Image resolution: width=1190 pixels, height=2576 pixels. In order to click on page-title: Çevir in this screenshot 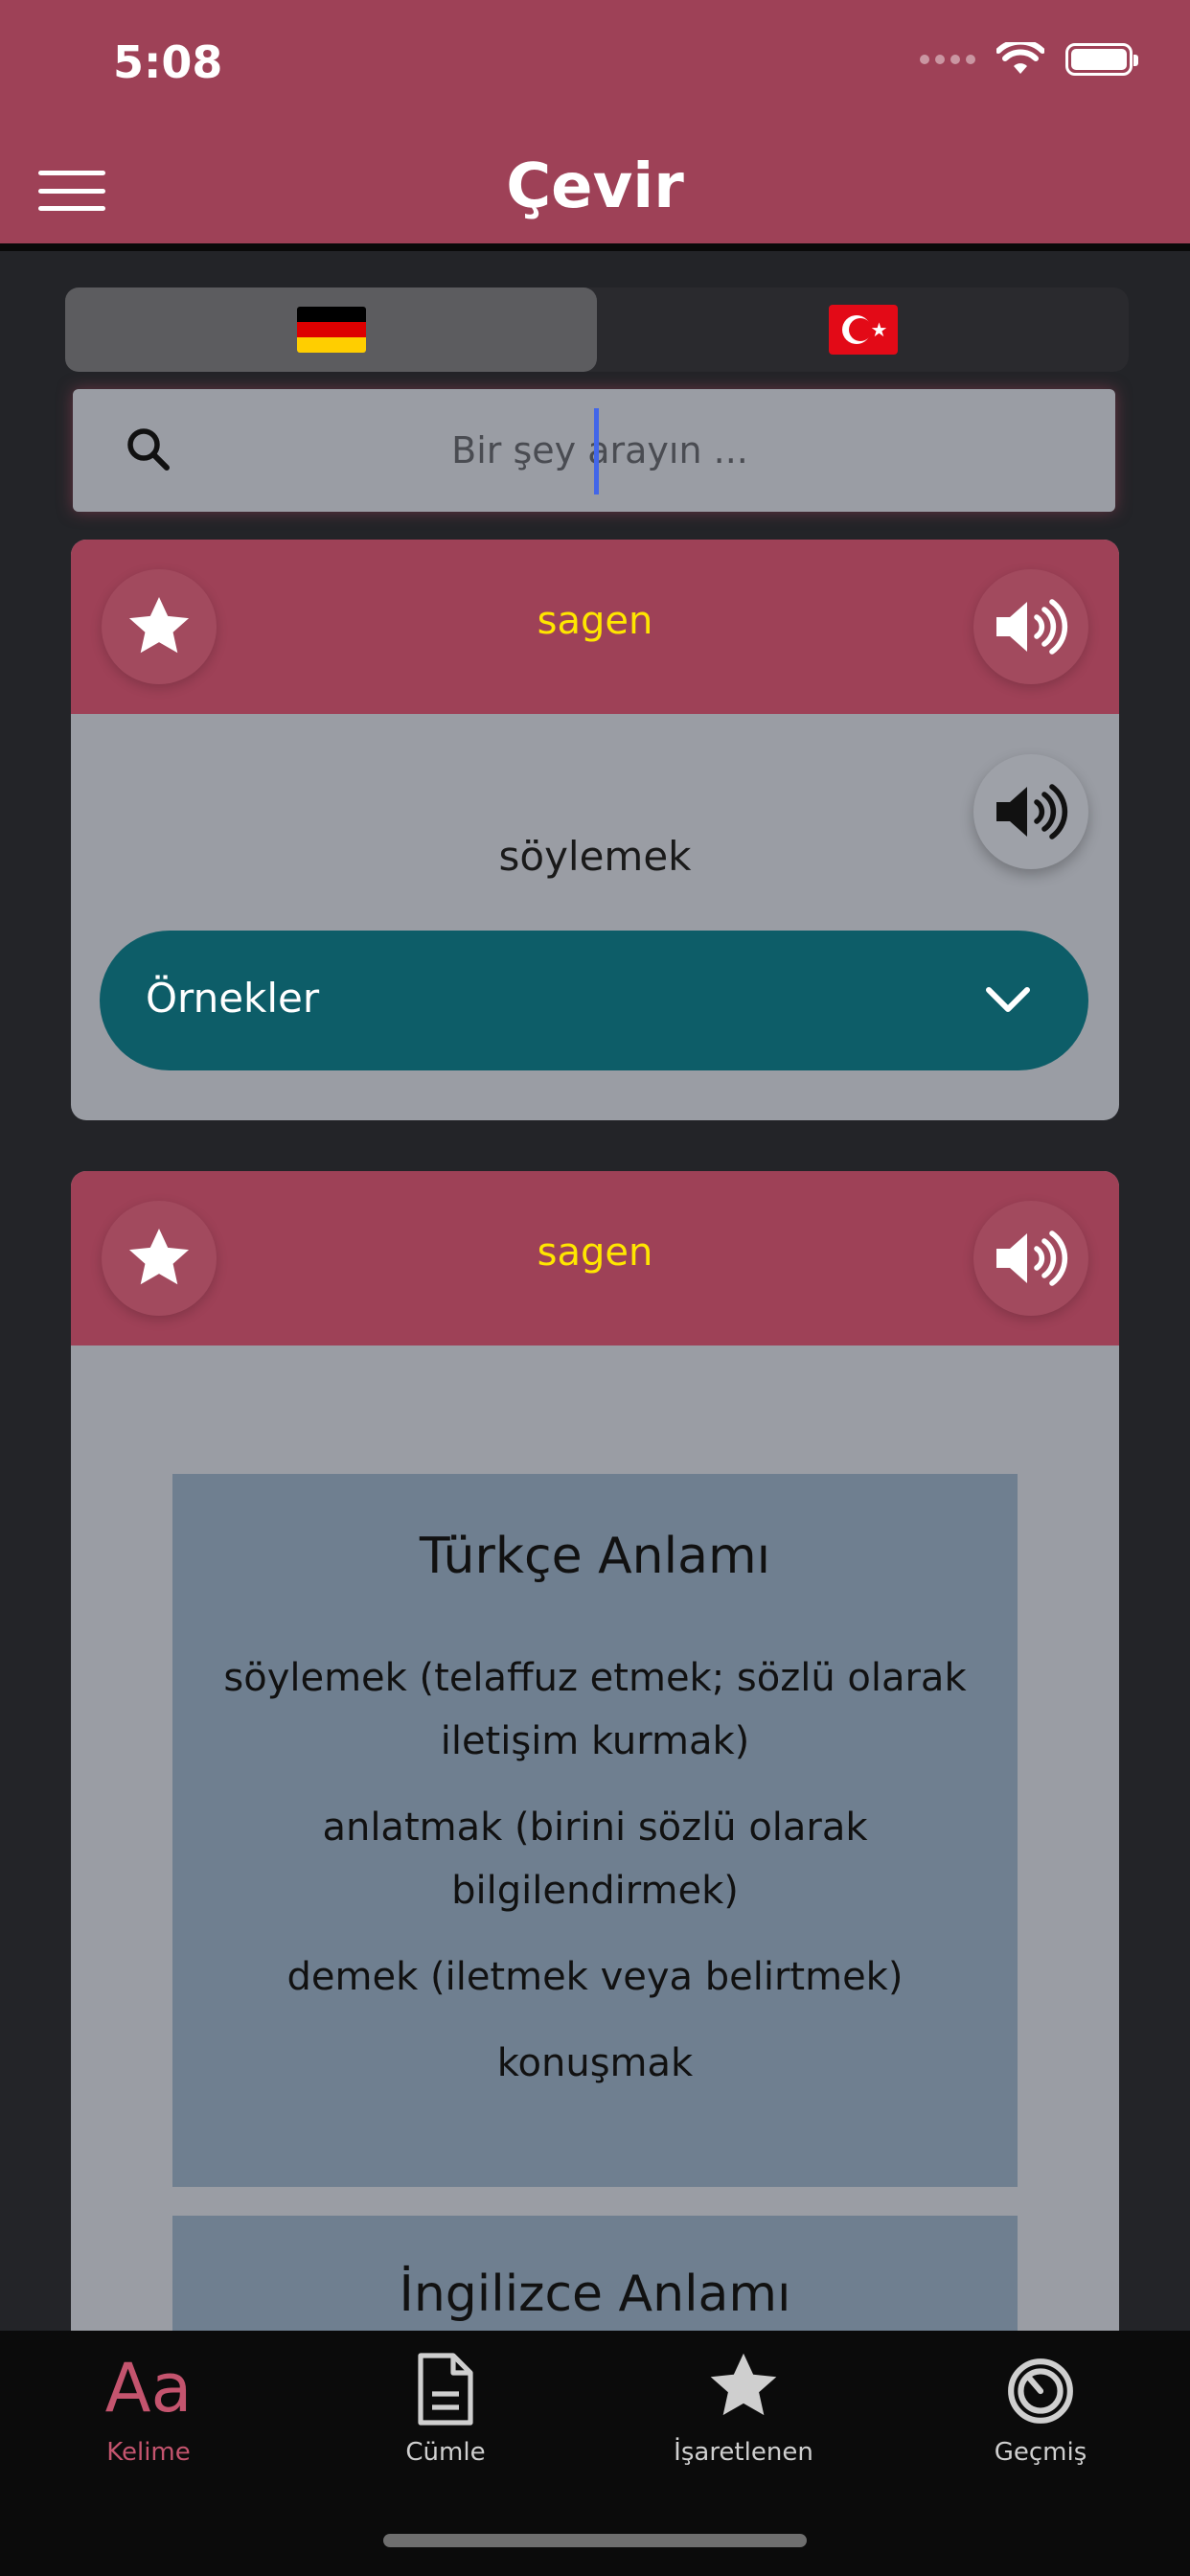, I will do `click(595, 186)`.